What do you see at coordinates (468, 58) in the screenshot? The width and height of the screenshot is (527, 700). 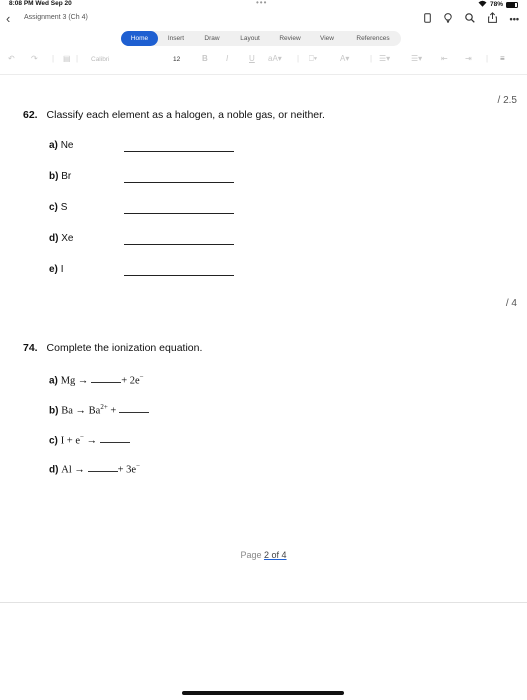 I see `indent-icon: ⇥` at bounding box center [468, 58].